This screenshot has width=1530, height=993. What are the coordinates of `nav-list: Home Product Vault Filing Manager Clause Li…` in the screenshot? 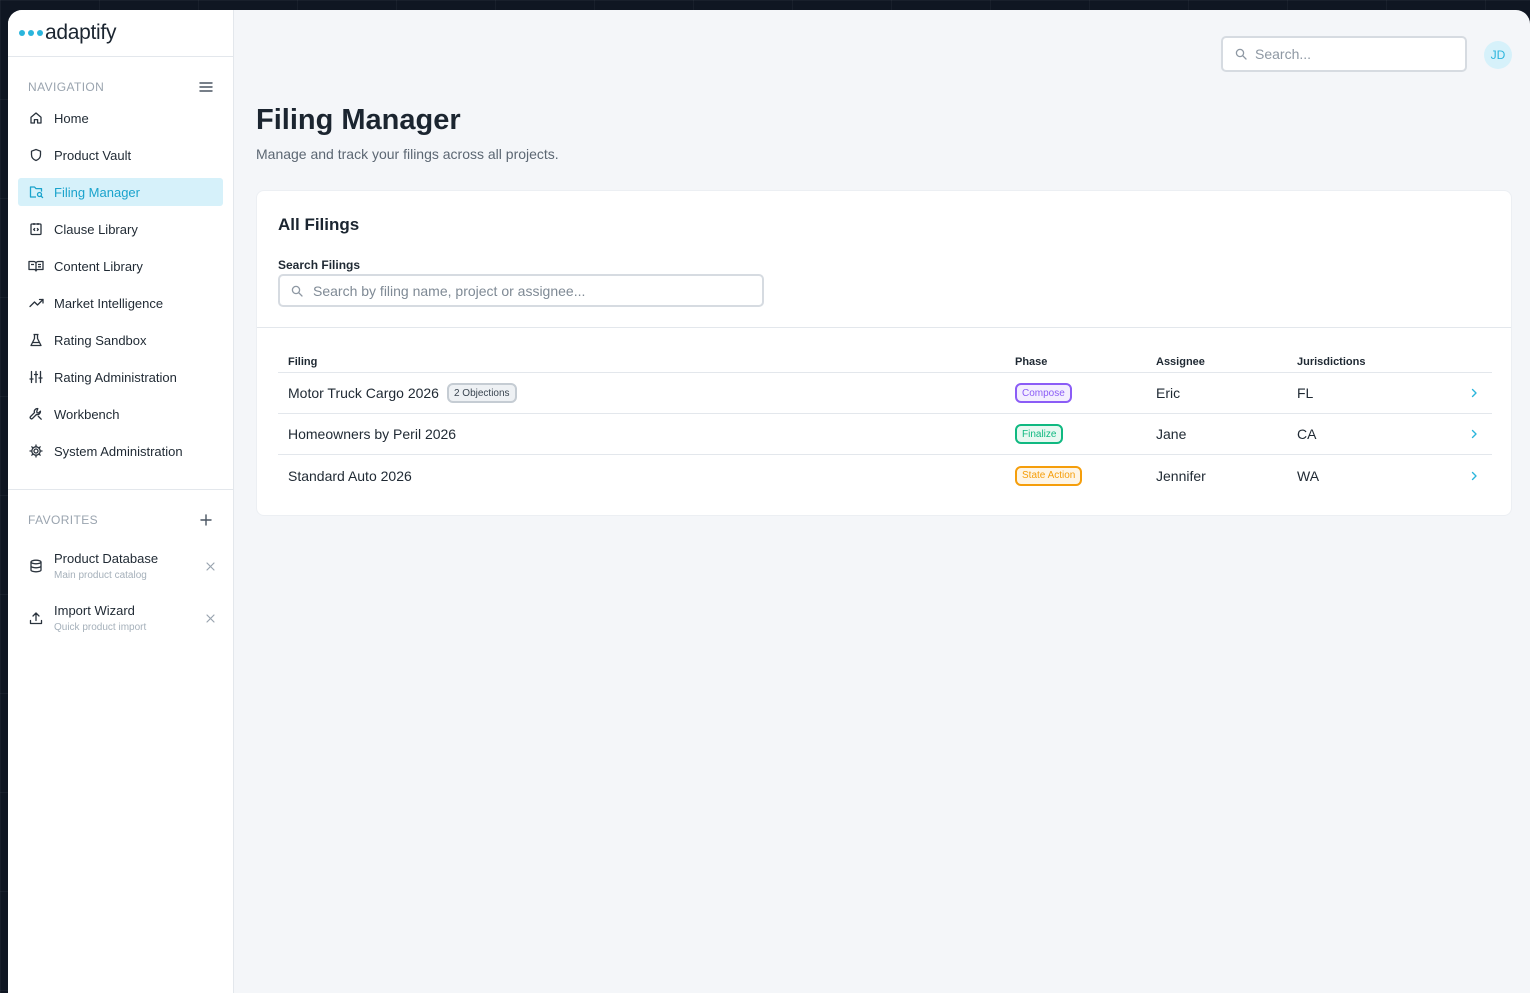 It's located at (120, 289).